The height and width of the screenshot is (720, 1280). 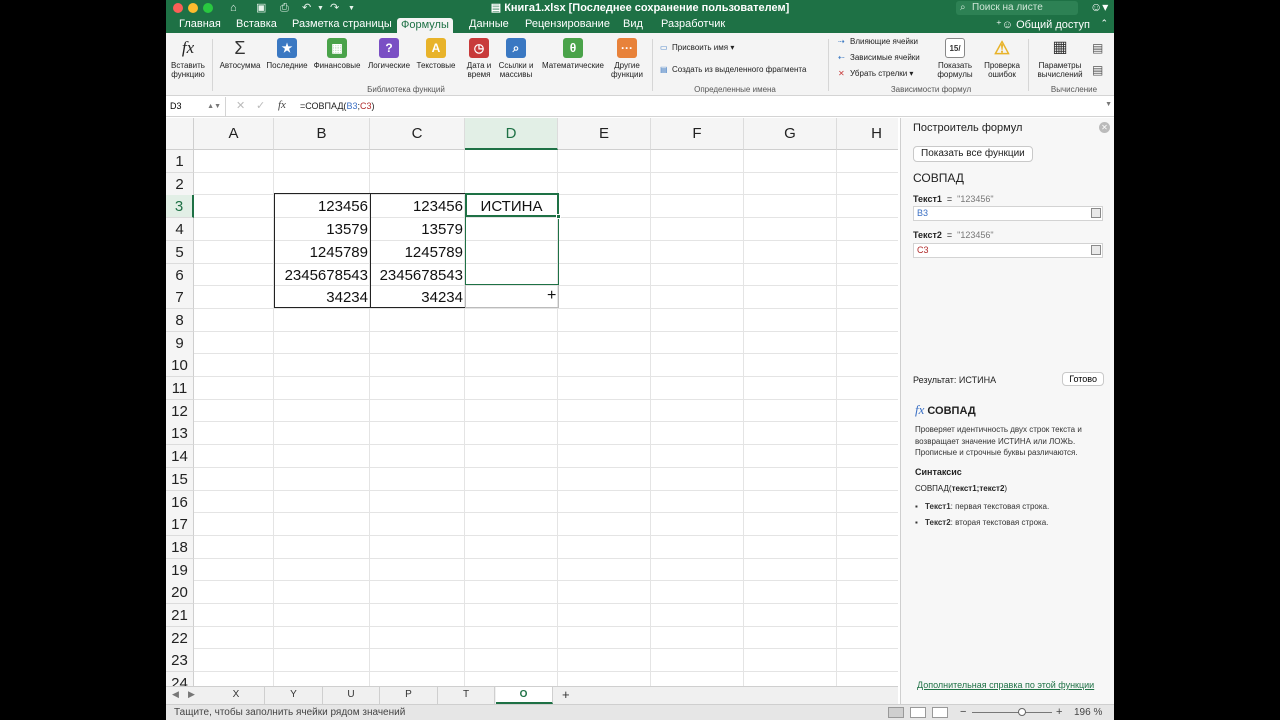 I want to click on column-header-f: F, so click(x=697, y=134).